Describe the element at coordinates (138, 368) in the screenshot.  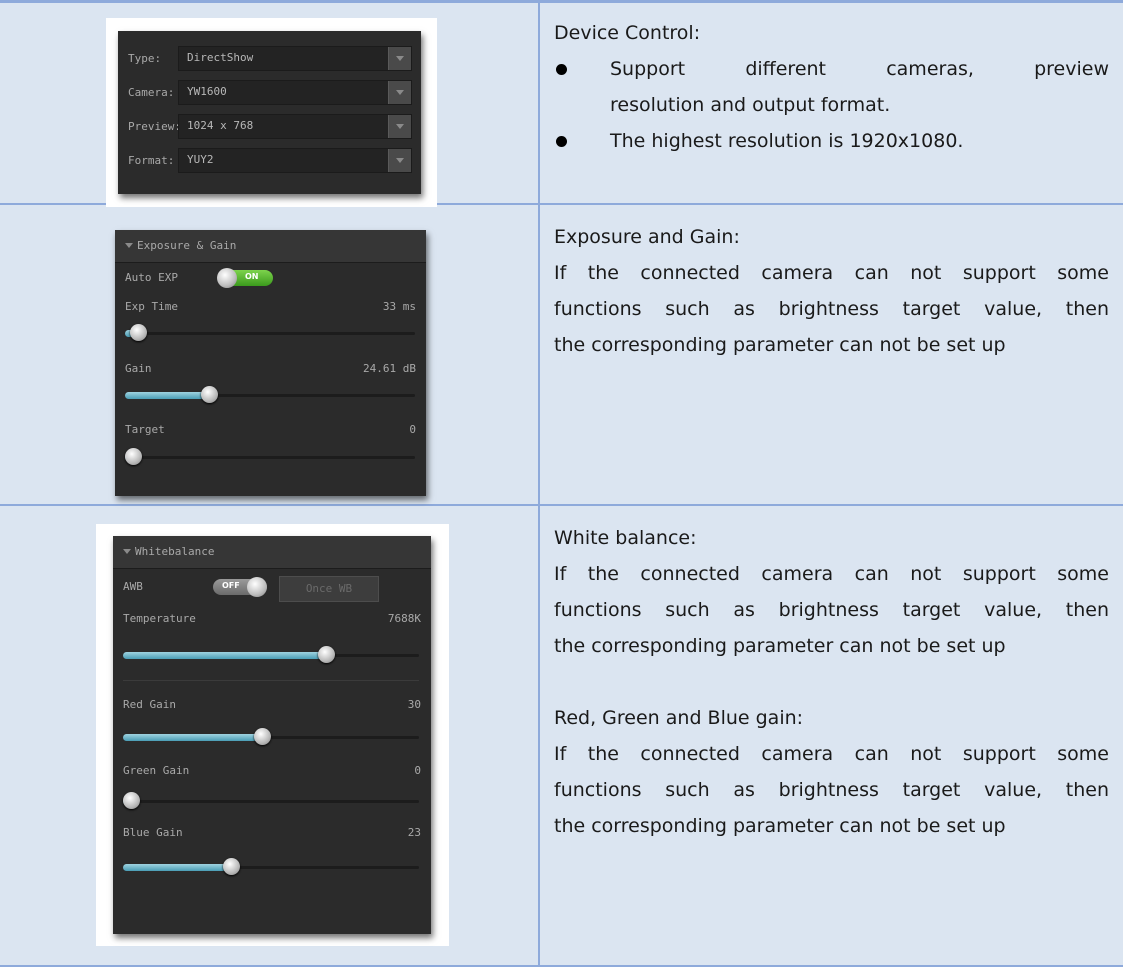
I see `gain-label: Gain` at that location.